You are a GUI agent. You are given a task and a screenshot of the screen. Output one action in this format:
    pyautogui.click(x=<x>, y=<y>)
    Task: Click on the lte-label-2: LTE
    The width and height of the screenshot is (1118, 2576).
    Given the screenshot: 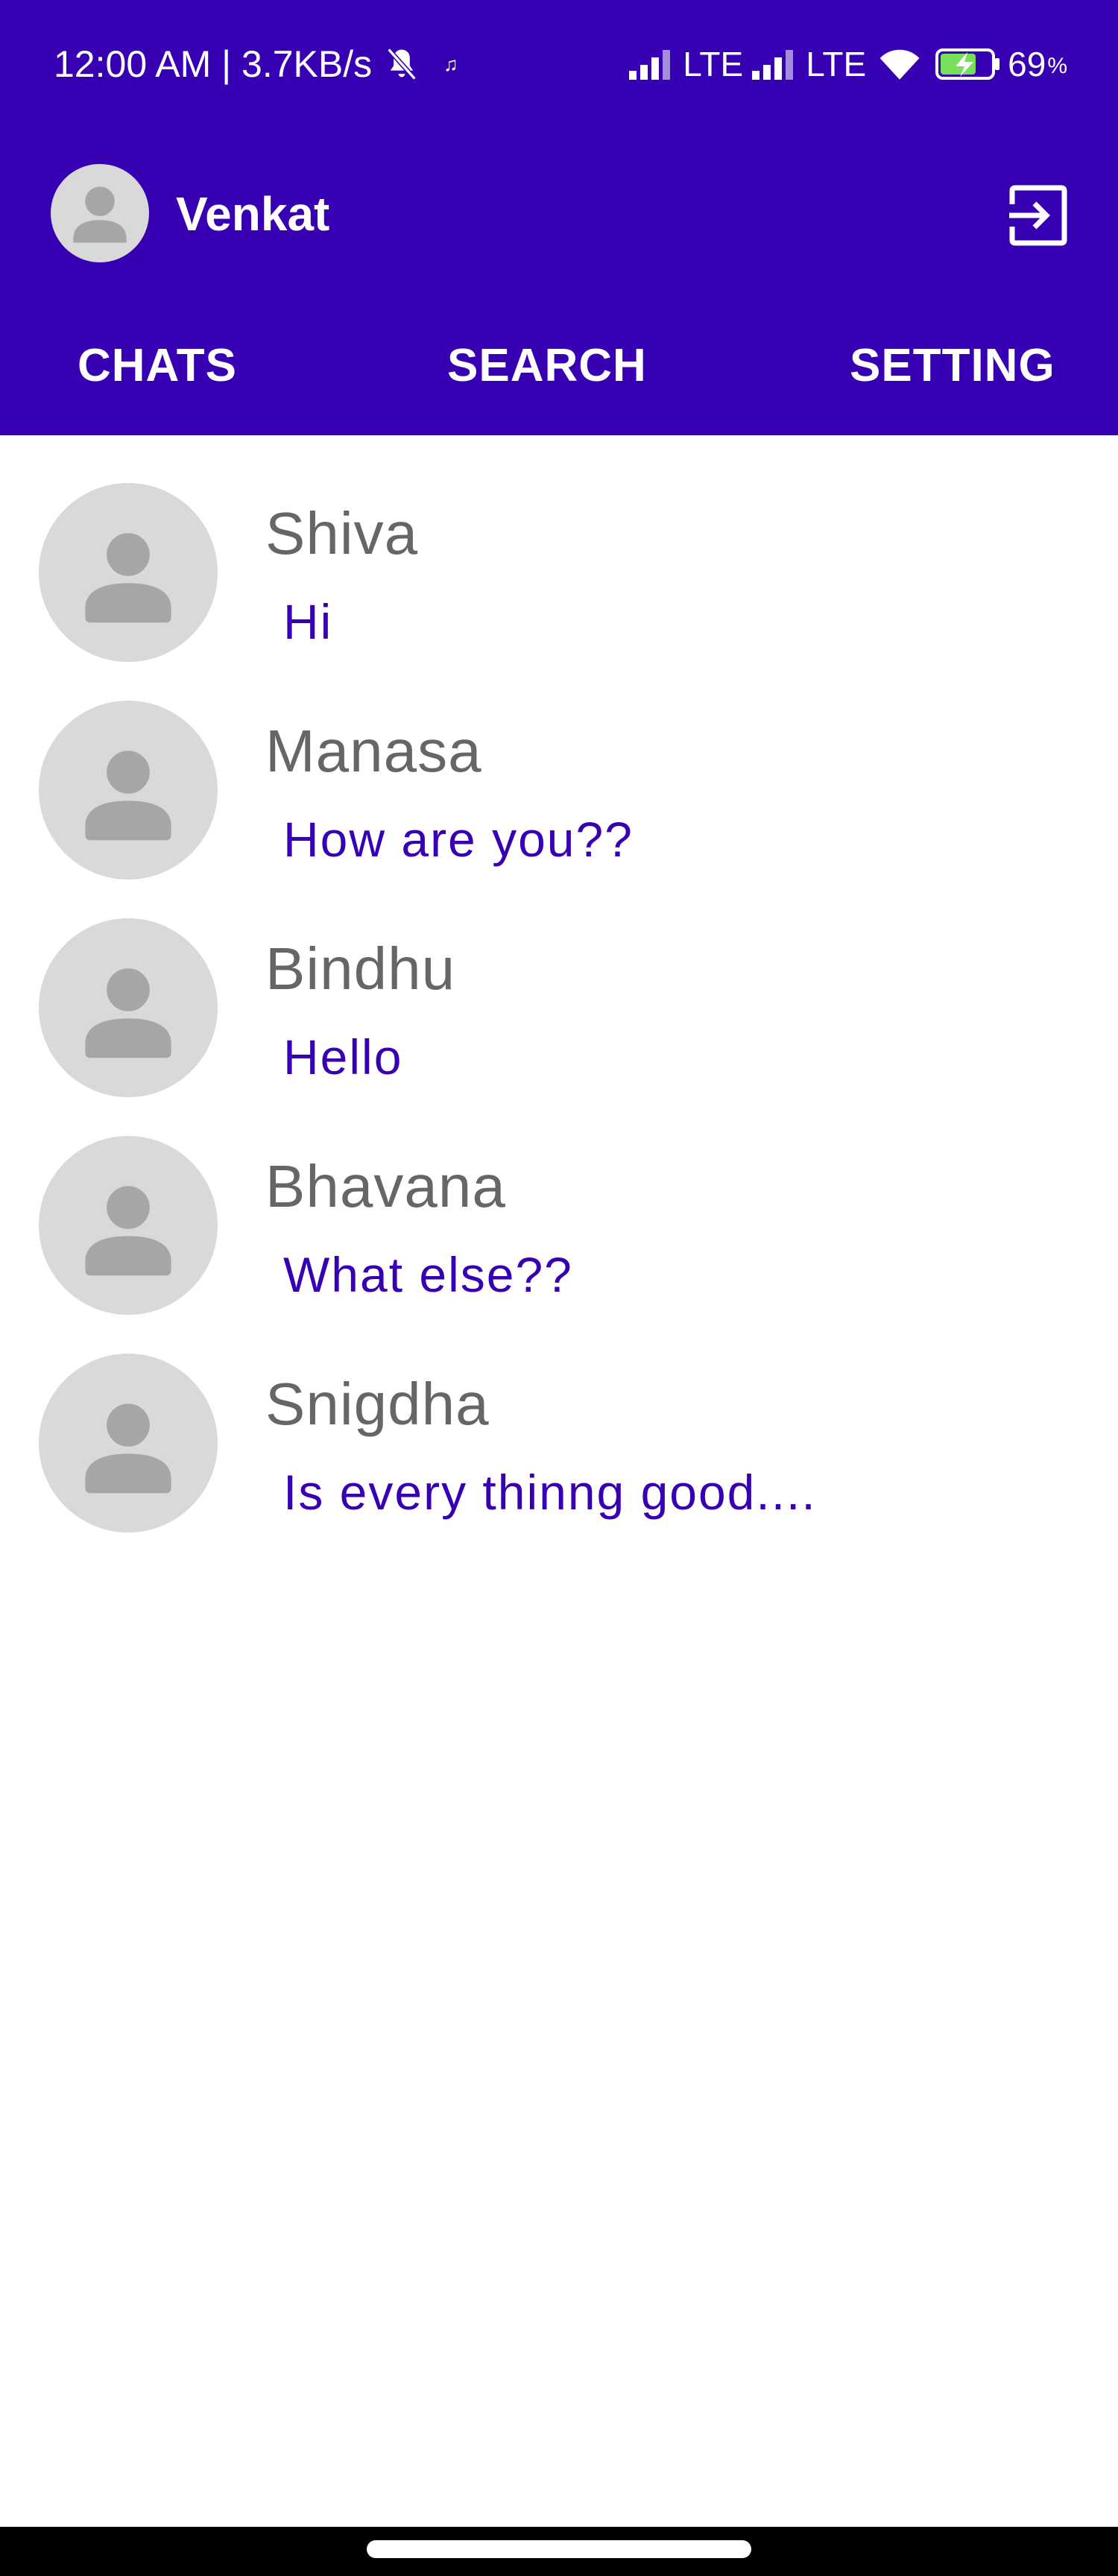 What is the action you would take?
    pyautogui.click(x=836, y=64)
    